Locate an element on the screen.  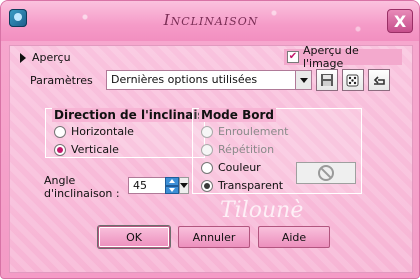
help-button: Aide is located at coordinates (294, 237).